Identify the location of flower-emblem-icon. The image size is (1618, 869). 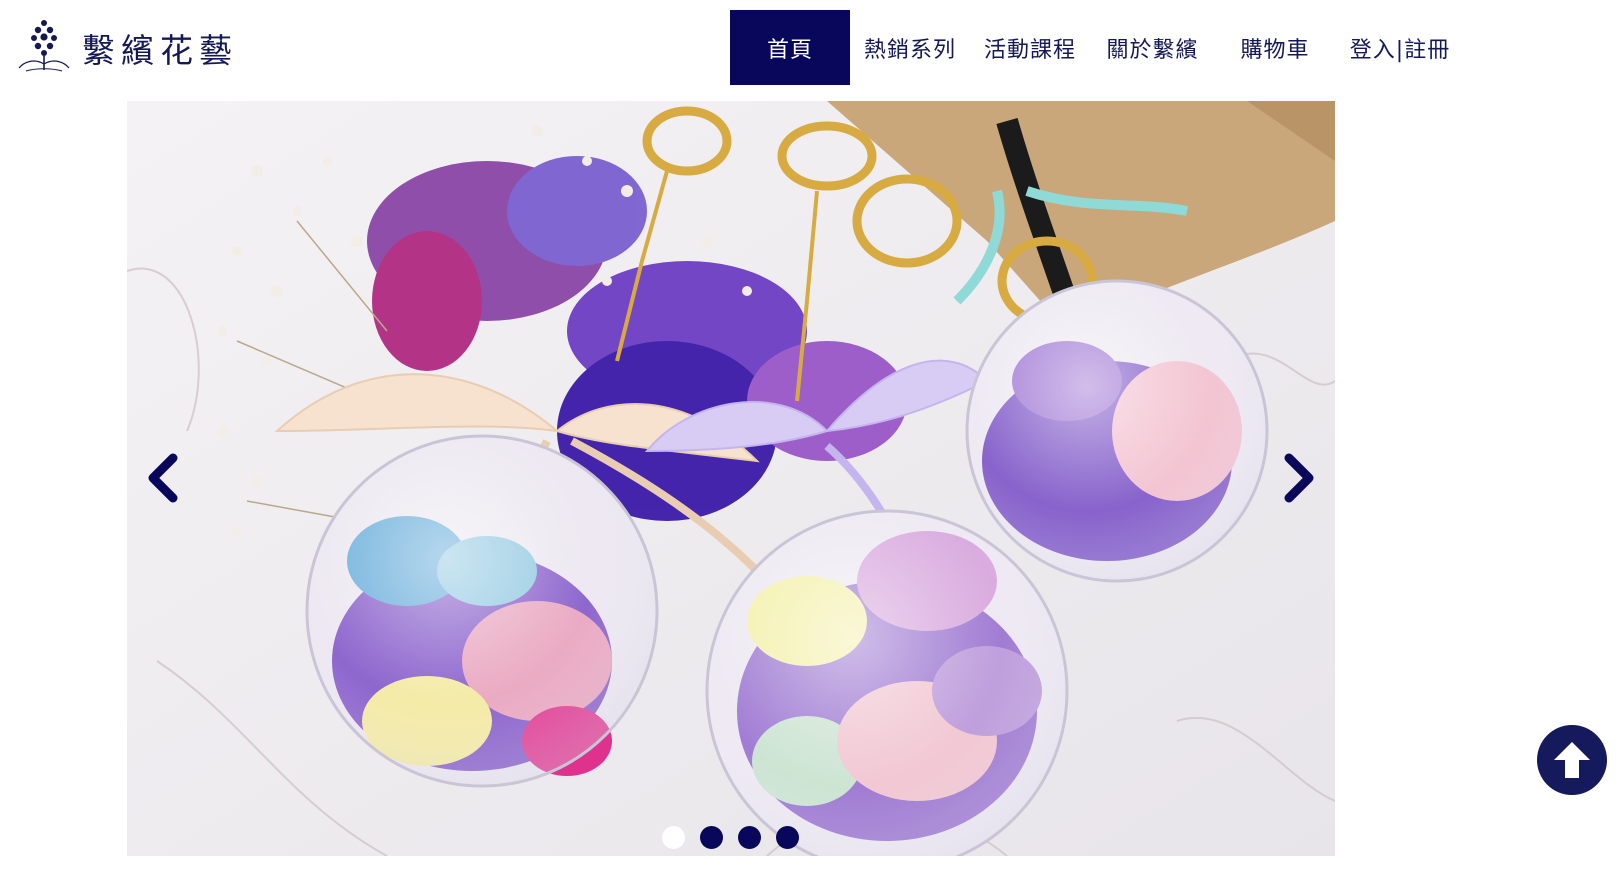
(44, 46).